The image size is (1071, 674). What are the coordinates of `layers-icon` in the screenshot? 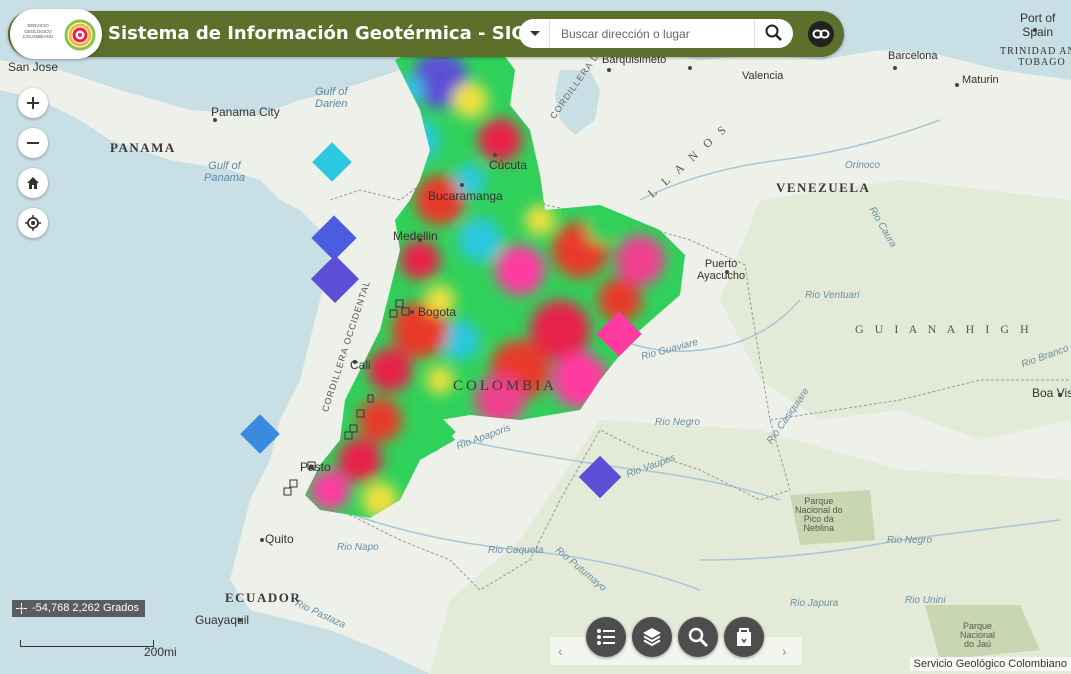 It's located at (652, 637).